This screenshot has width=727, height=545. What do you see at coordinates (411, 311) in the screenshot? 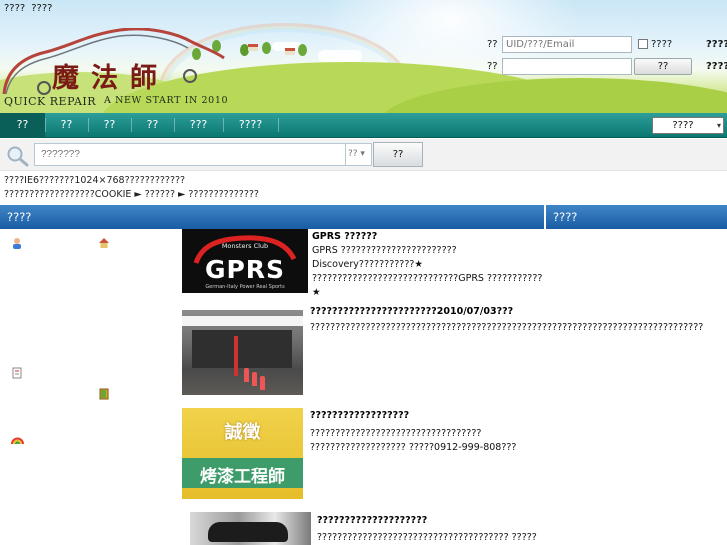
I see `article-title: ???????????????????????2010/07/03???` at bounding box center [411, 311].